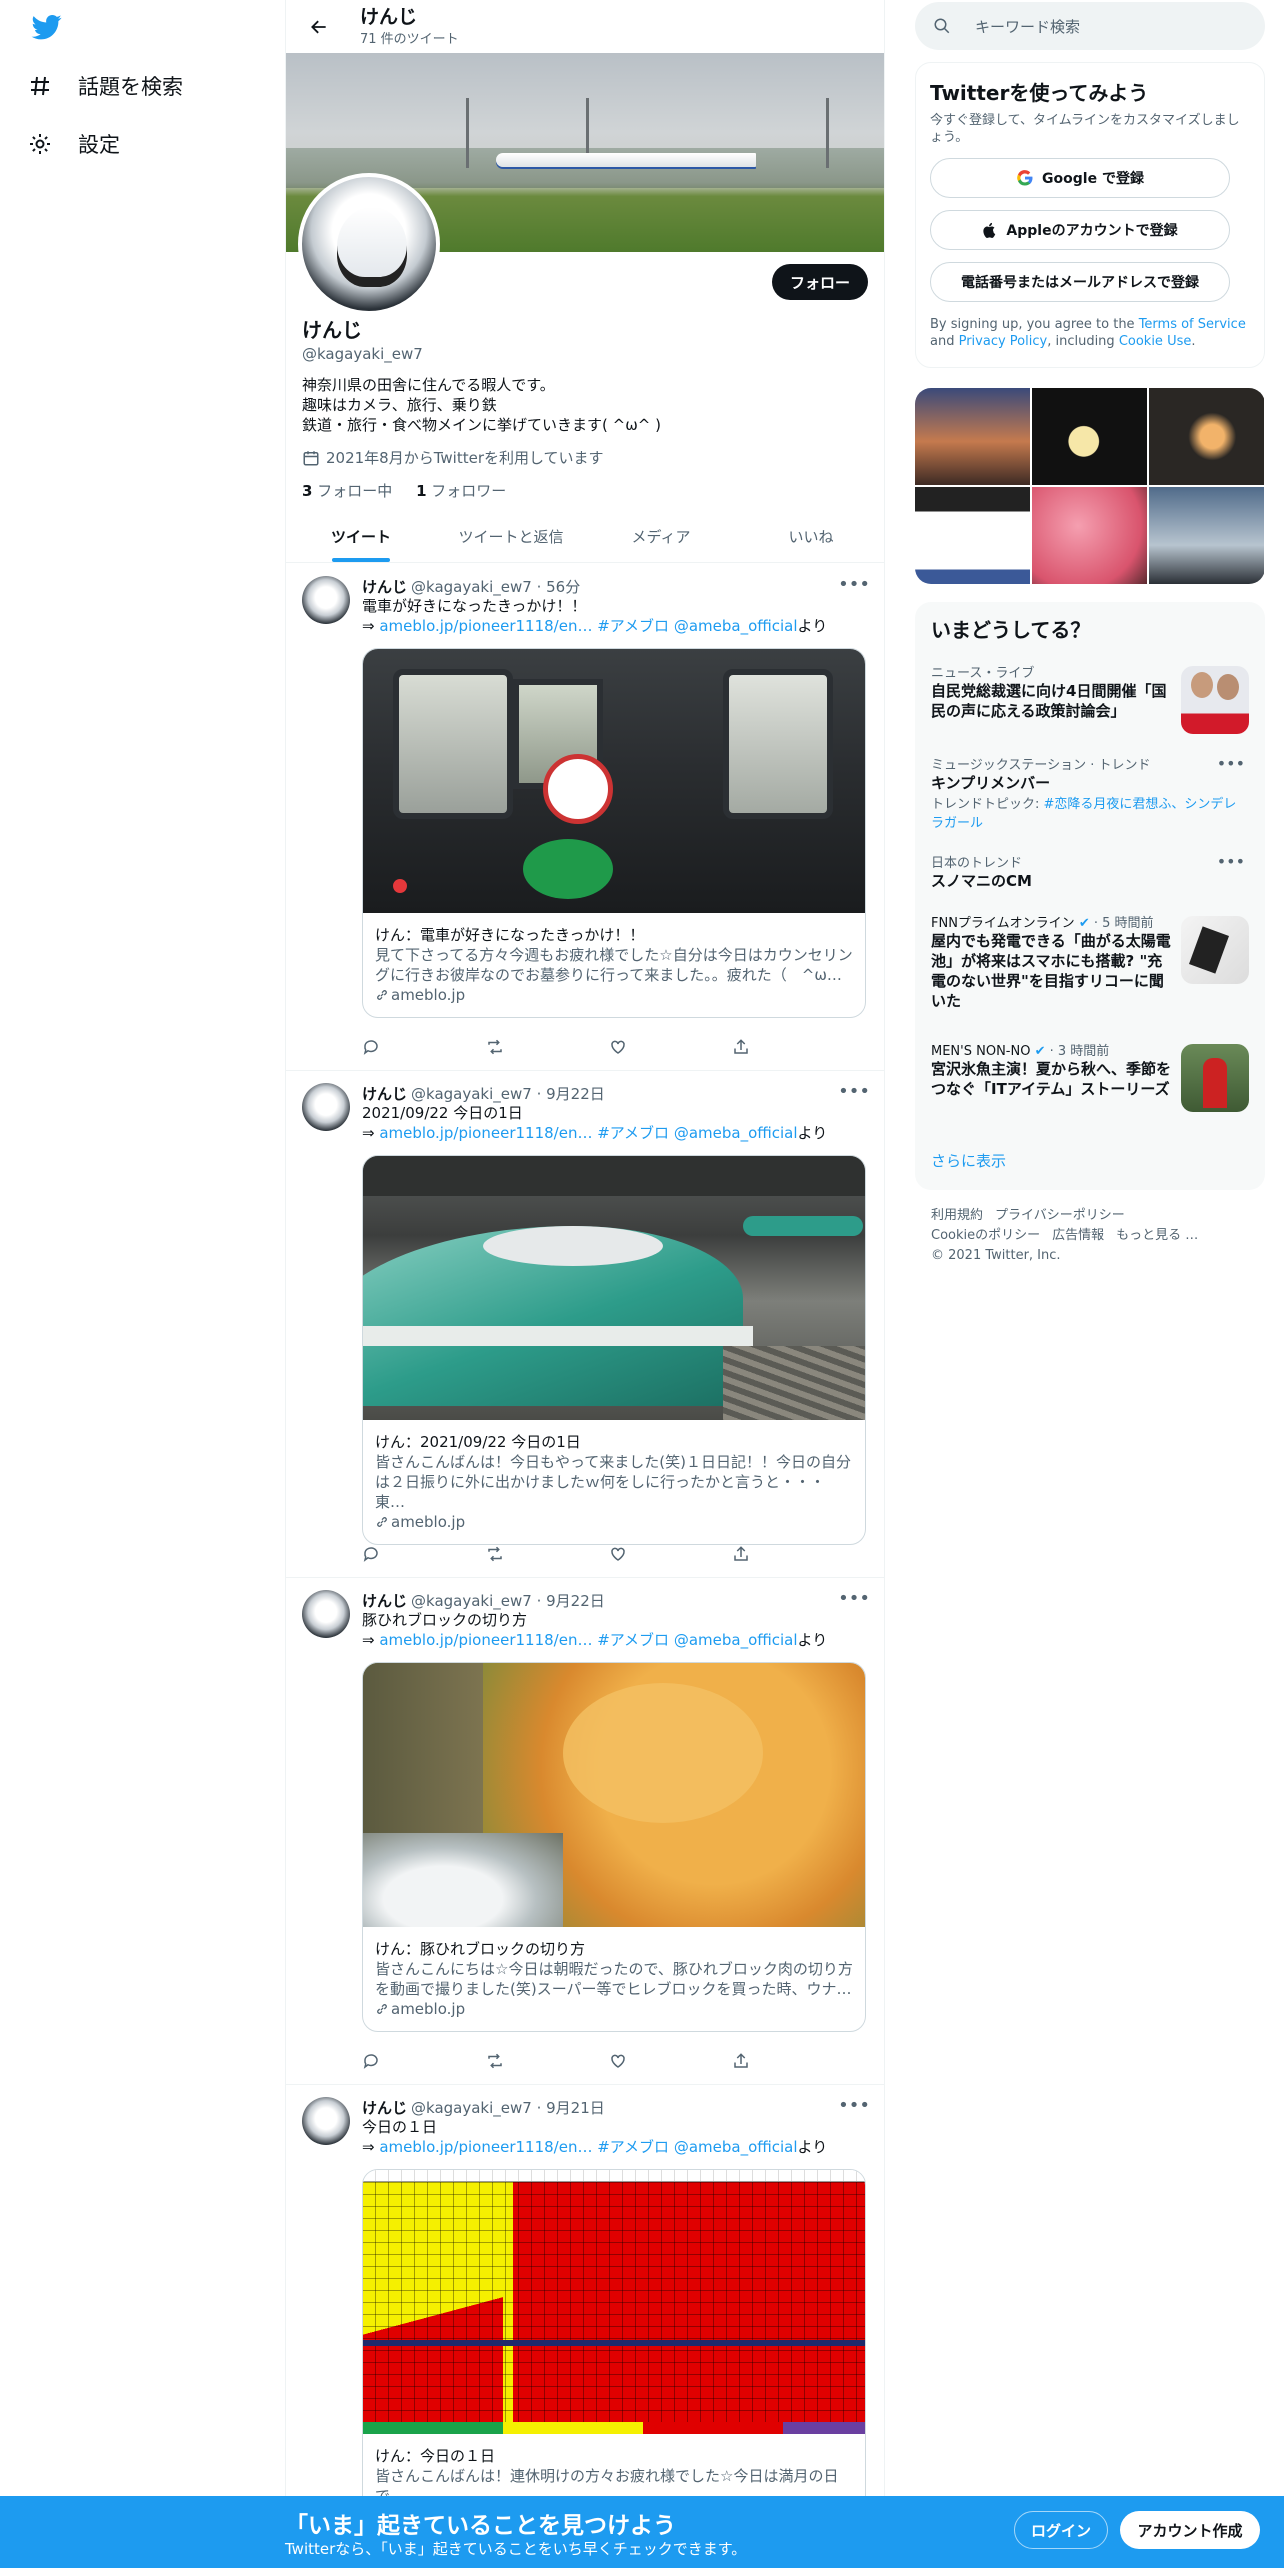 This screenshot has height=2568, width=1284. I want to click on show-more-link: さらに表示, so click(968, 1160).